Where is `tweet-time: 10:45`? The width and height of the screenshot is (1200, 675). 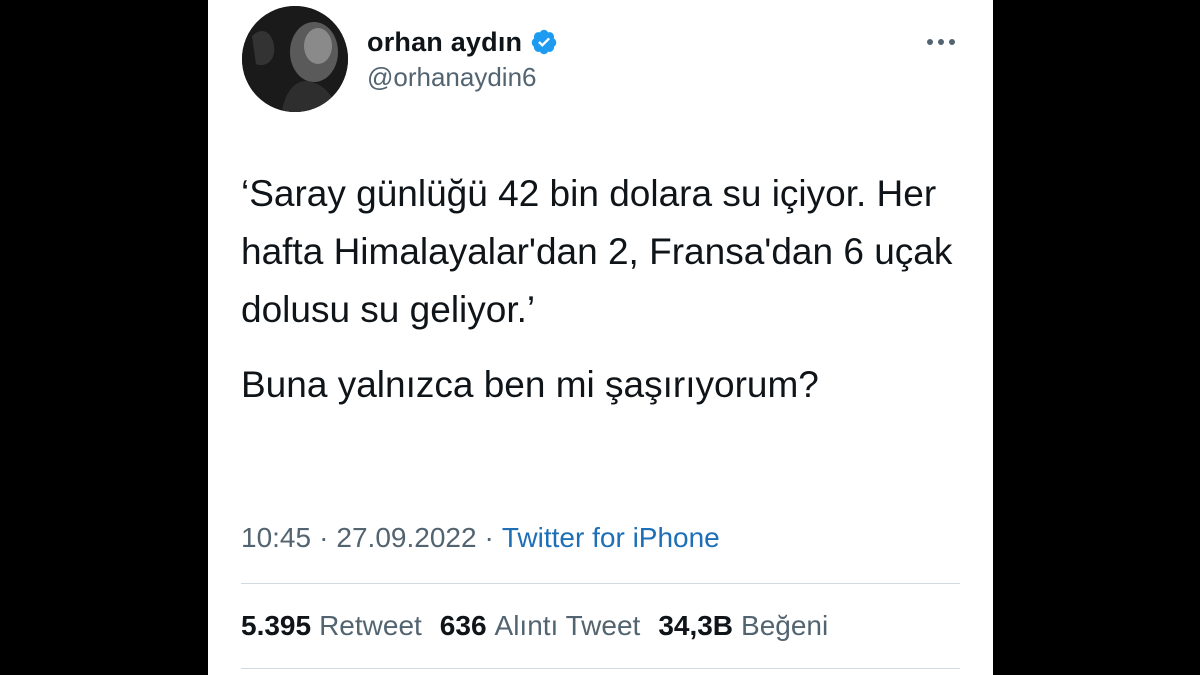 tweet-time: 10:45 is located at coordinates (276, 538).